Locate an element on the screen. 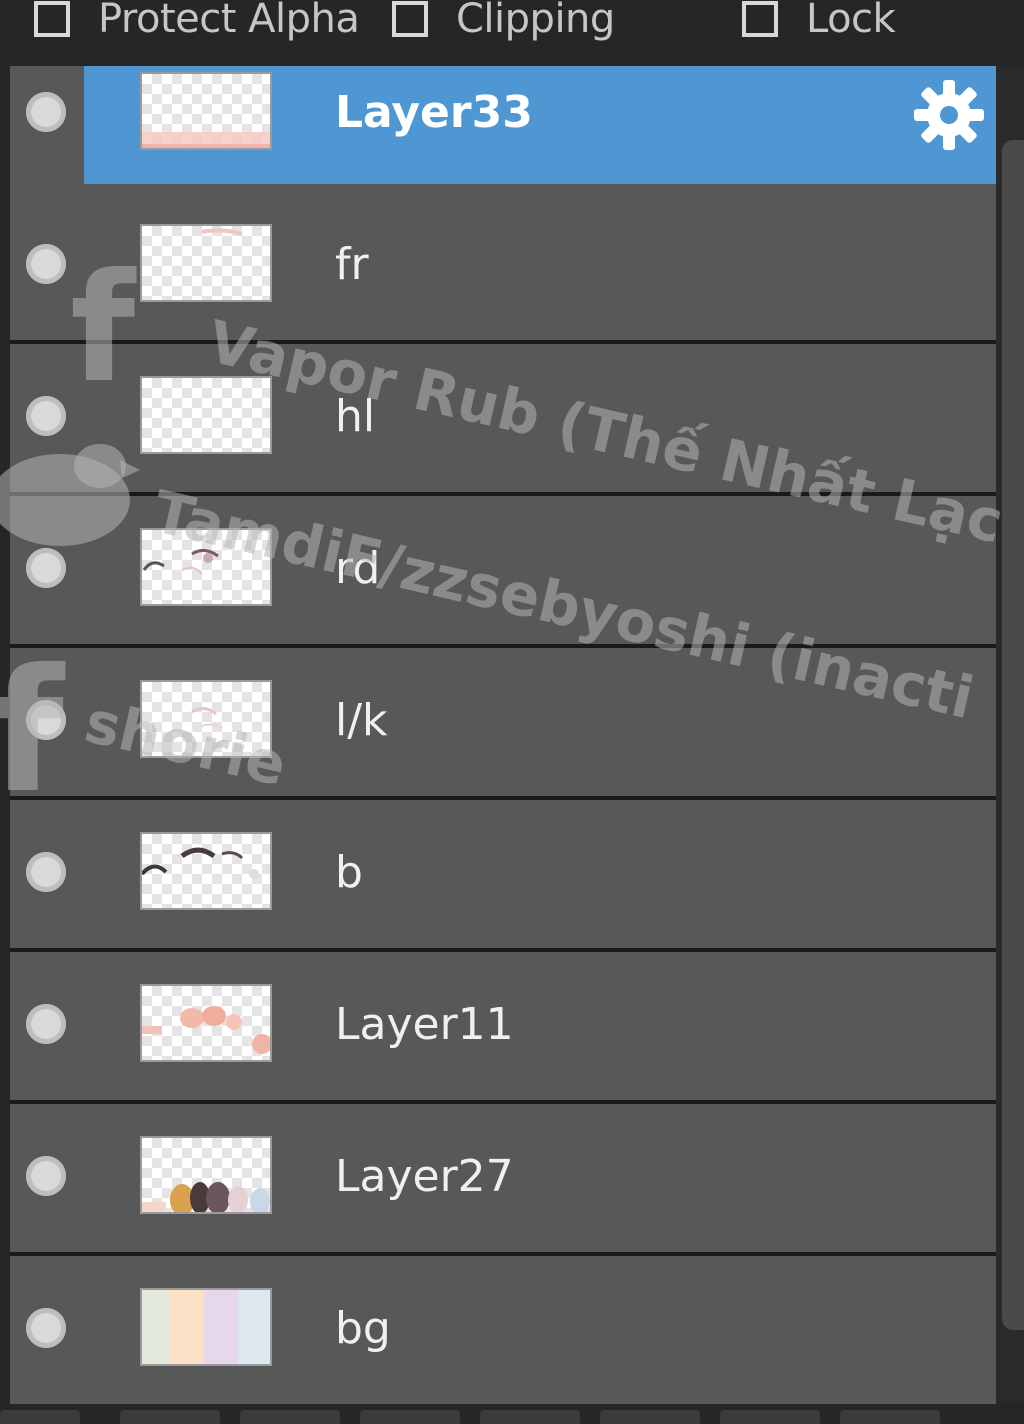  thumb-empty-icon is located at coordinates (207, 416).